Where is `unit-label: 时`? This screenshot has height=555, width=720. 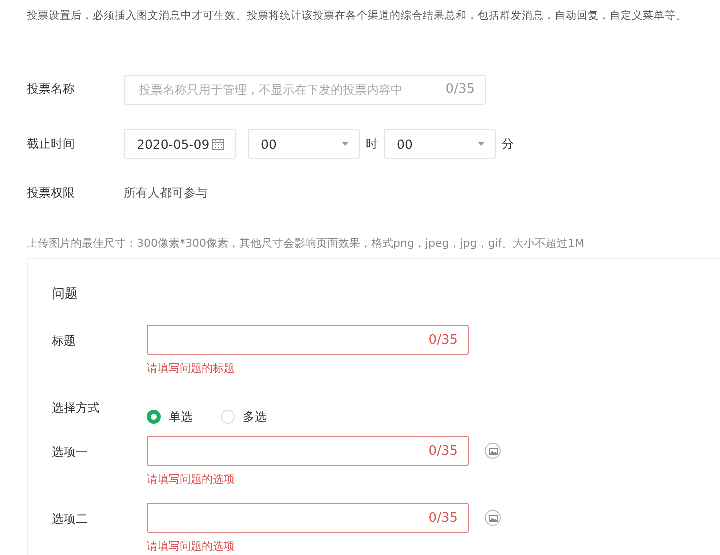 unit-label: 时 is located at coordinates (372, 144).